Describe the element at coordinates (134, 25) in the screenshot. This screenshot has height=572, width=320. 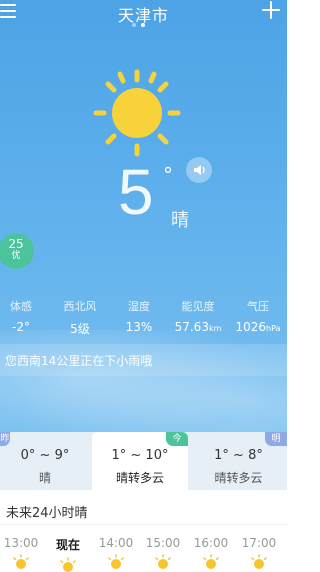
I see `page-dot` at that location.